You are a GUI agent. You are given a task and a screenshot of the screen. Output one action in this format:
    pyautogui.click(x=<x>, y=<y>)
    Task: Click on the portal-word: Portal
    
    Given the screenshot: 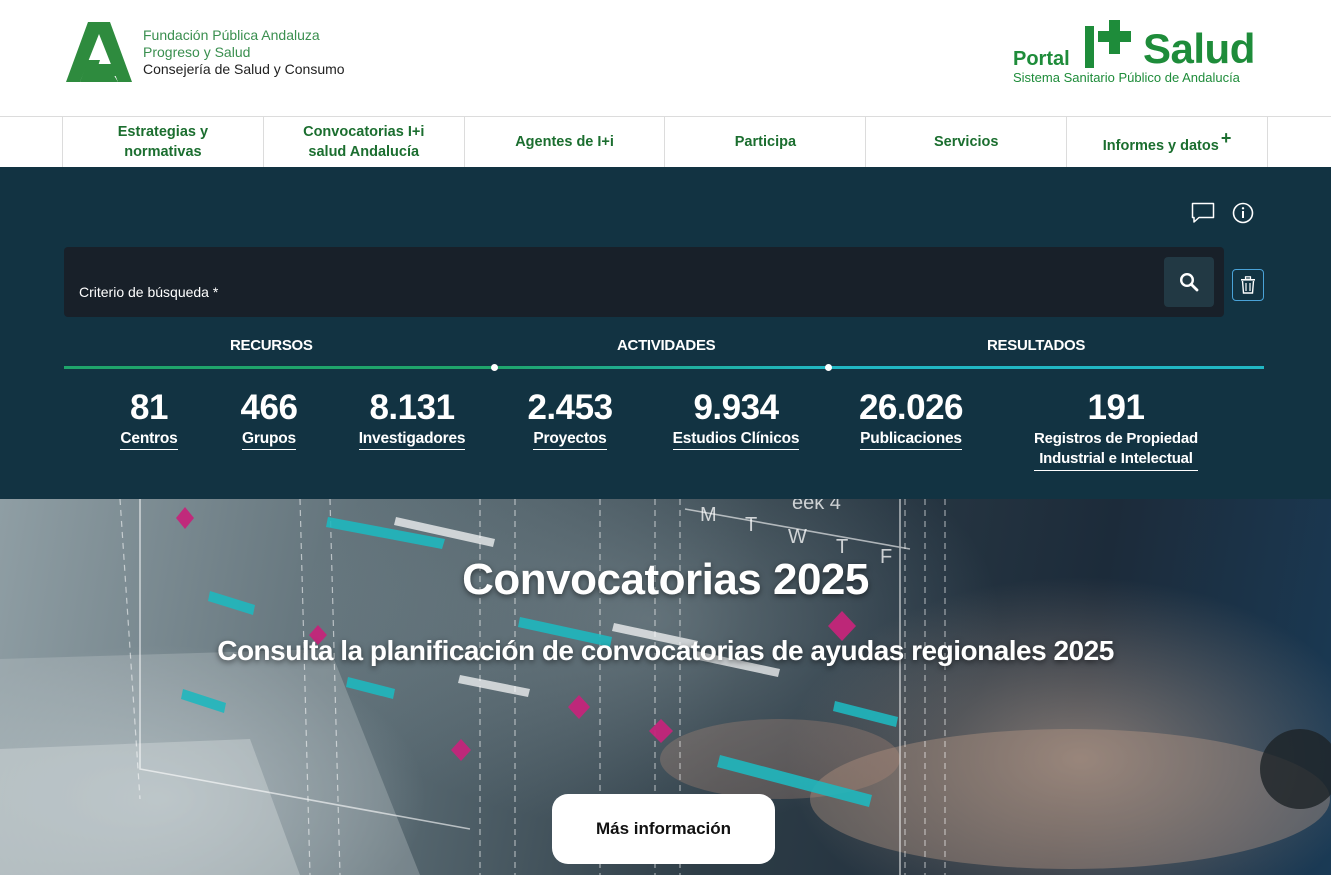 What is the action you would take?
    pyautogui.click(x=1041, y=59)
    